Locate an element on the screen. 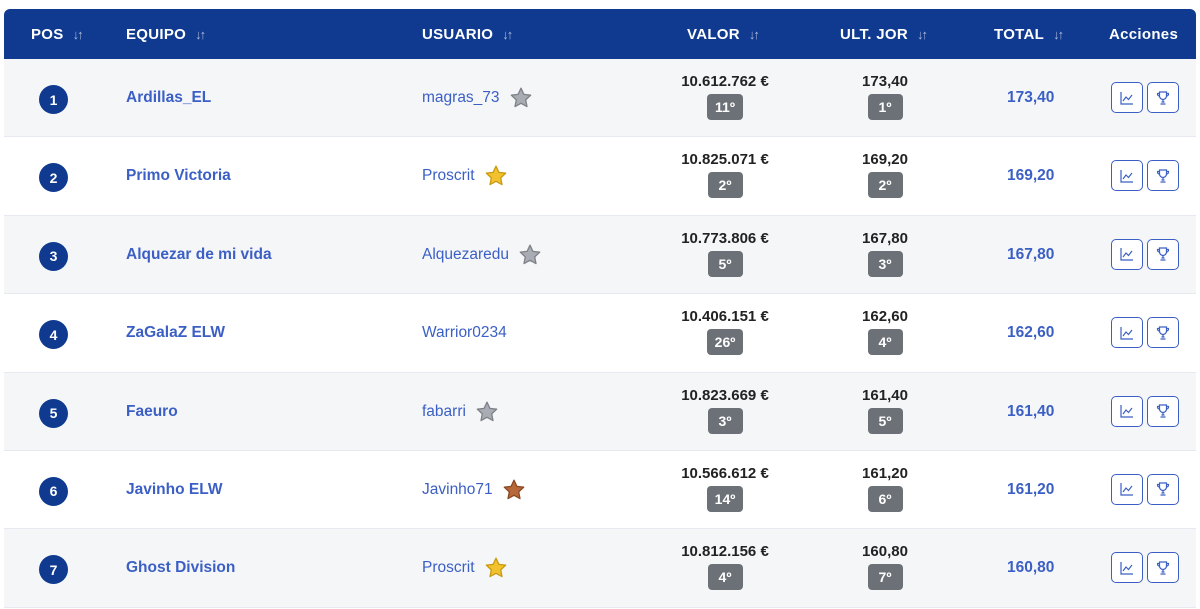 The height and width of the screenshot is (609, 1200). user-cell: magras_73 is located at coordinates (477, 98).